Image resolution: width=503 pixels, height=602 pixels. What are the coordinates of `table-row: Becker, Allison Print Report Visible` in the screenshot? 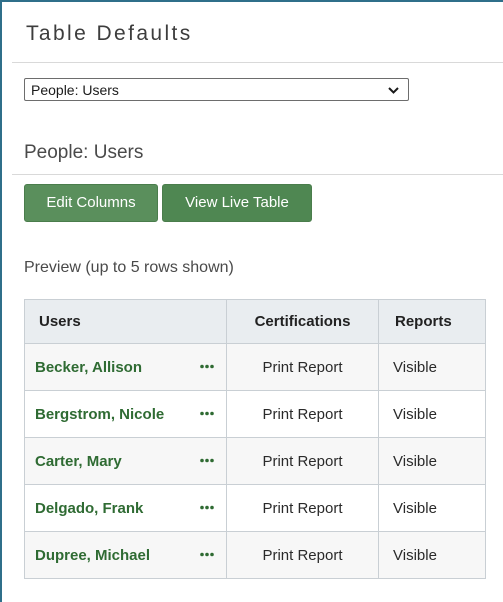 It's located at (255, 367).